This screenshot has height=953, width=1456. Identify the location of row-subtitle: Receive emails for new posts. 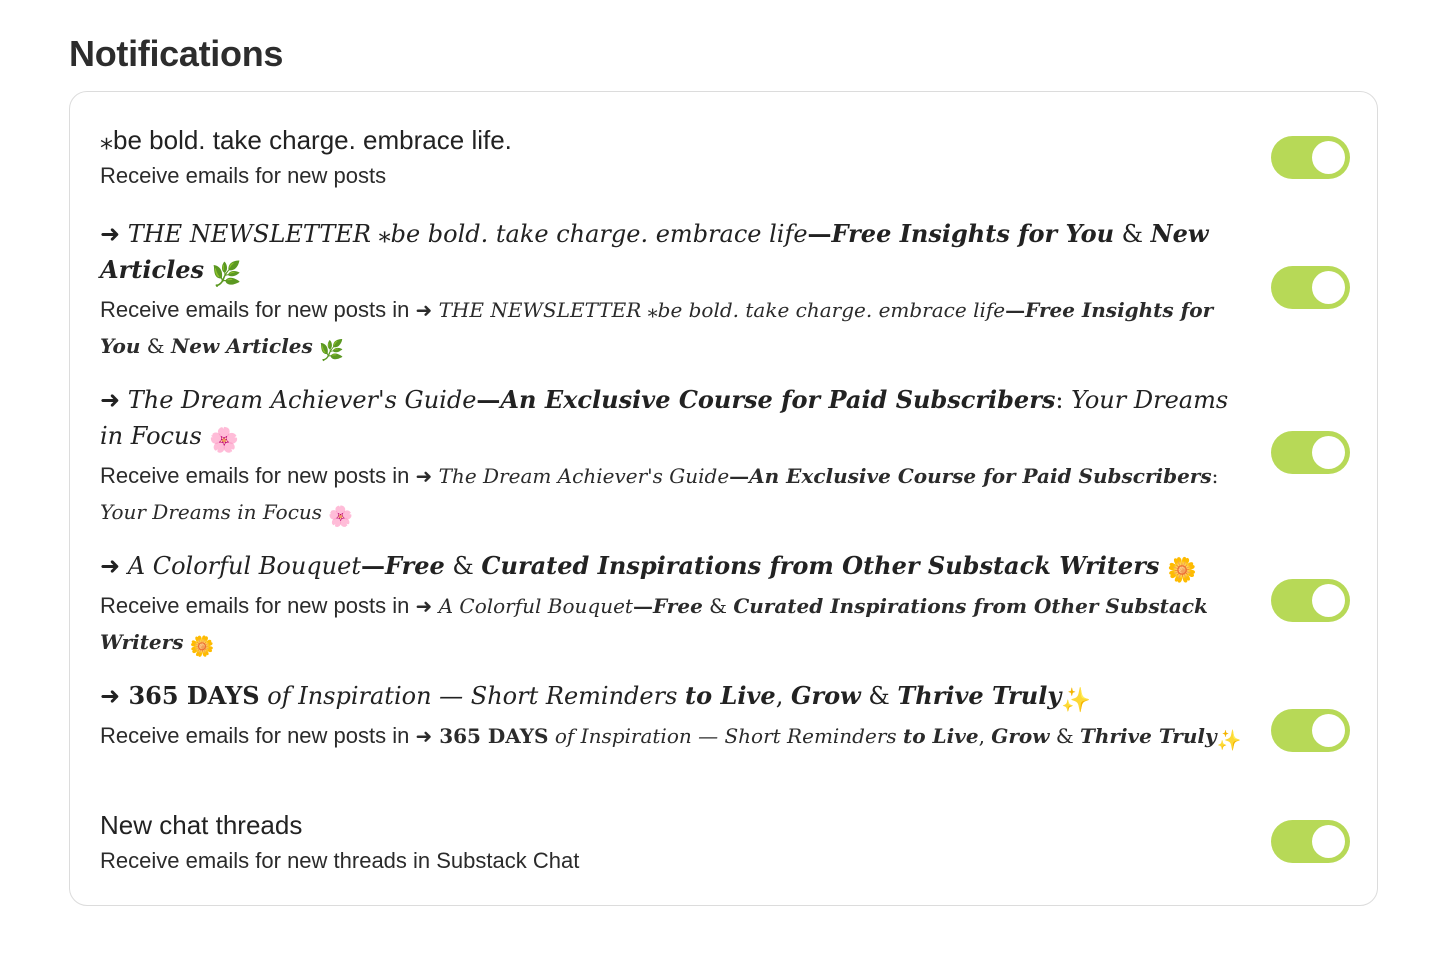
(243, 175).